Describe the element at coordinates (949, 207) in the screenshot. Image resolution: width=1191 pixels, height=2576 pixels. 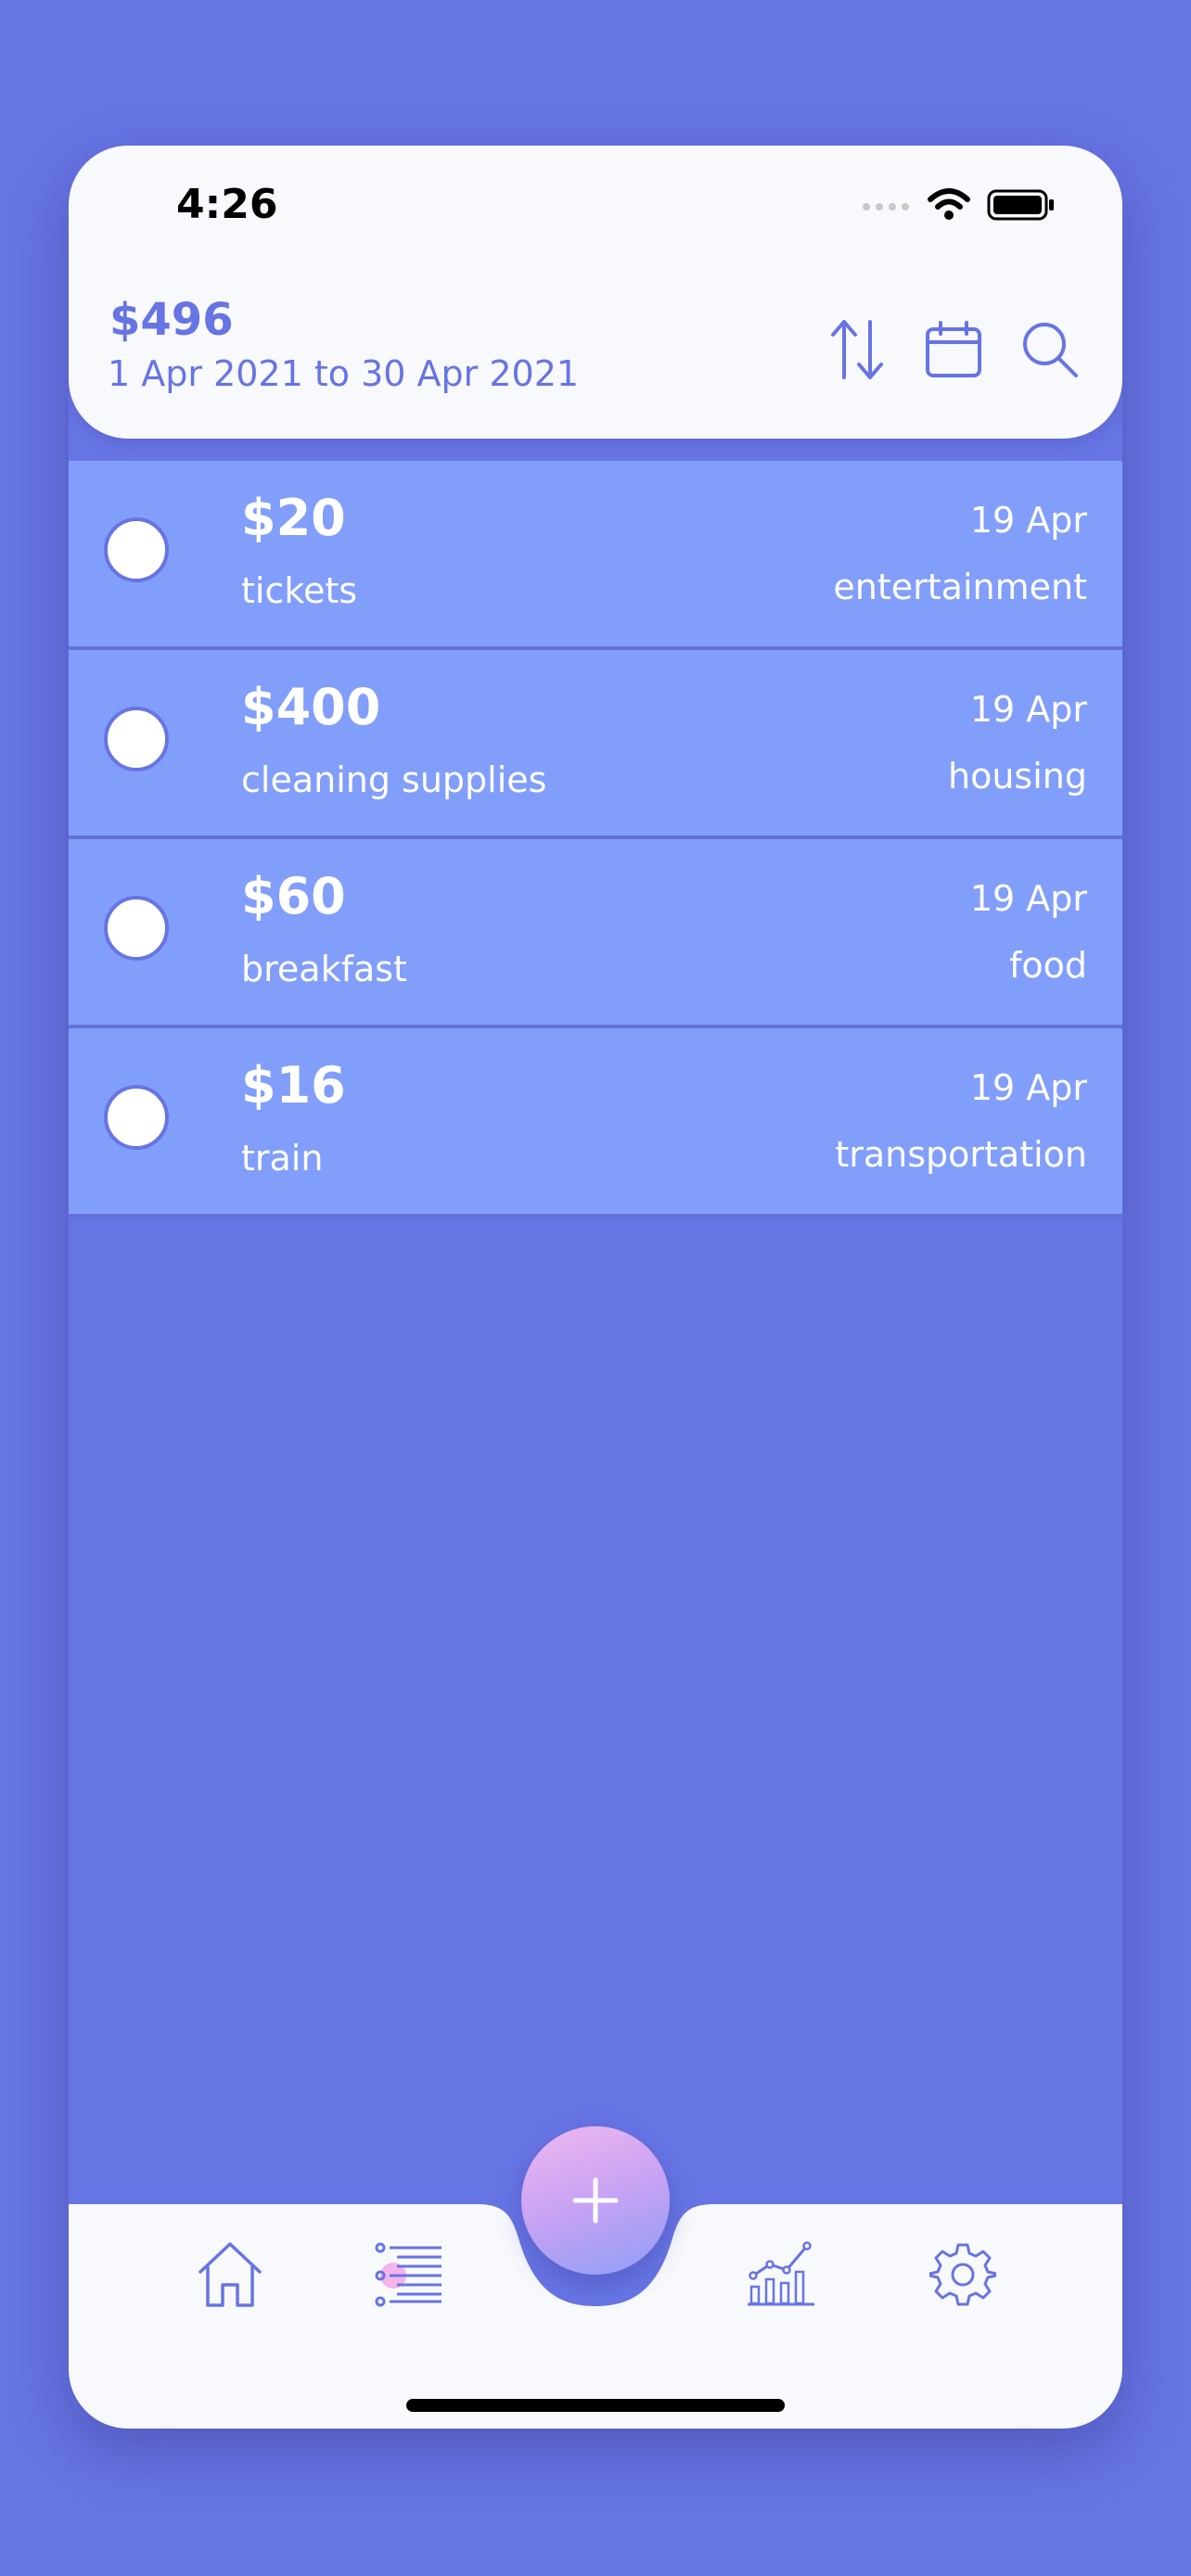
I see `wifi-icon` at that location.